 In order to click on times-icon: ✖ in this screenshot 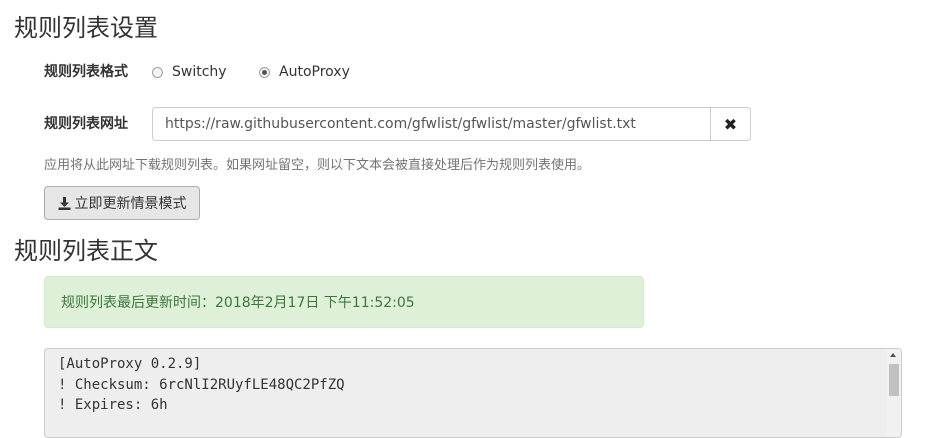, I will do `click(730, 124)`.